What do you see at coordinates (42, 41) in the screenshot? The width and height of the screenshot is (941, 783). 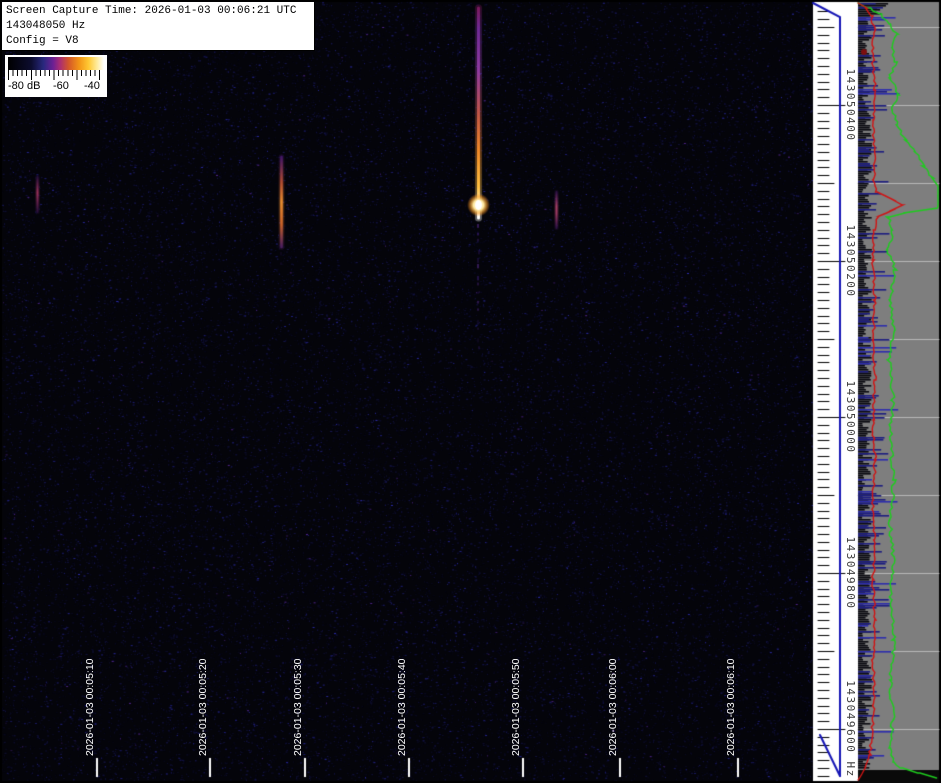 I see `config-text: Config = V8` at bounding box center [42, 41].